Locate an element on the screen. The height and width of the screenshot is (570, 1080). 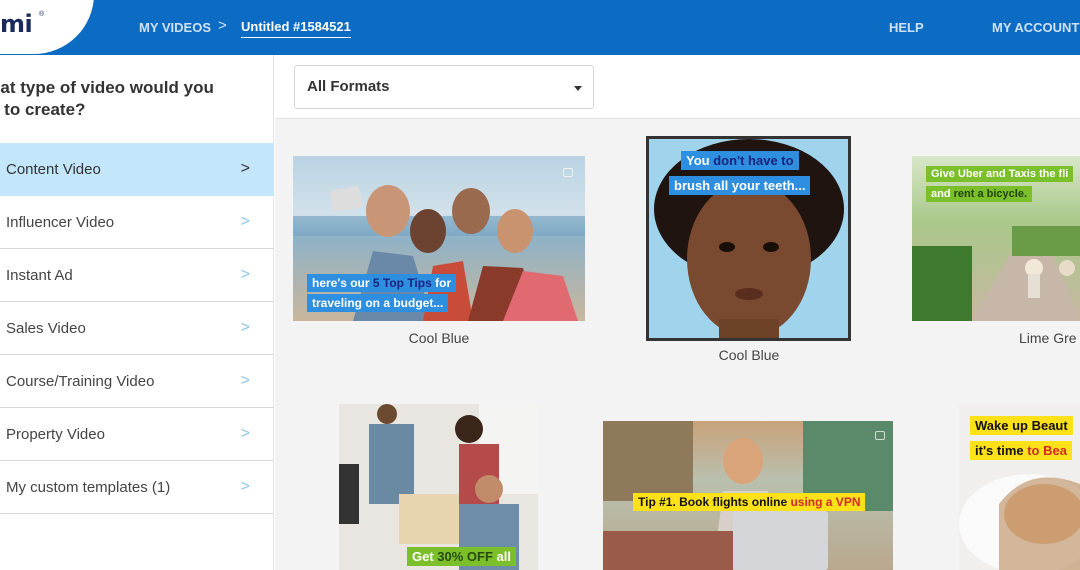
format-select: All Formats is located at coordinates (444, 87).